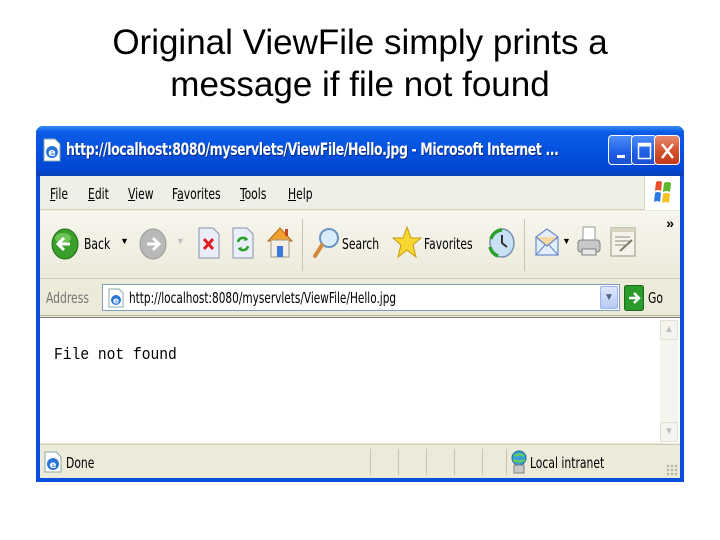 Image resolution: width=720 pixels, height=540 pixels. Describe the element at coordinates (101, 194) in the screenshot. I see `menu-edit-label: dit` at that location.